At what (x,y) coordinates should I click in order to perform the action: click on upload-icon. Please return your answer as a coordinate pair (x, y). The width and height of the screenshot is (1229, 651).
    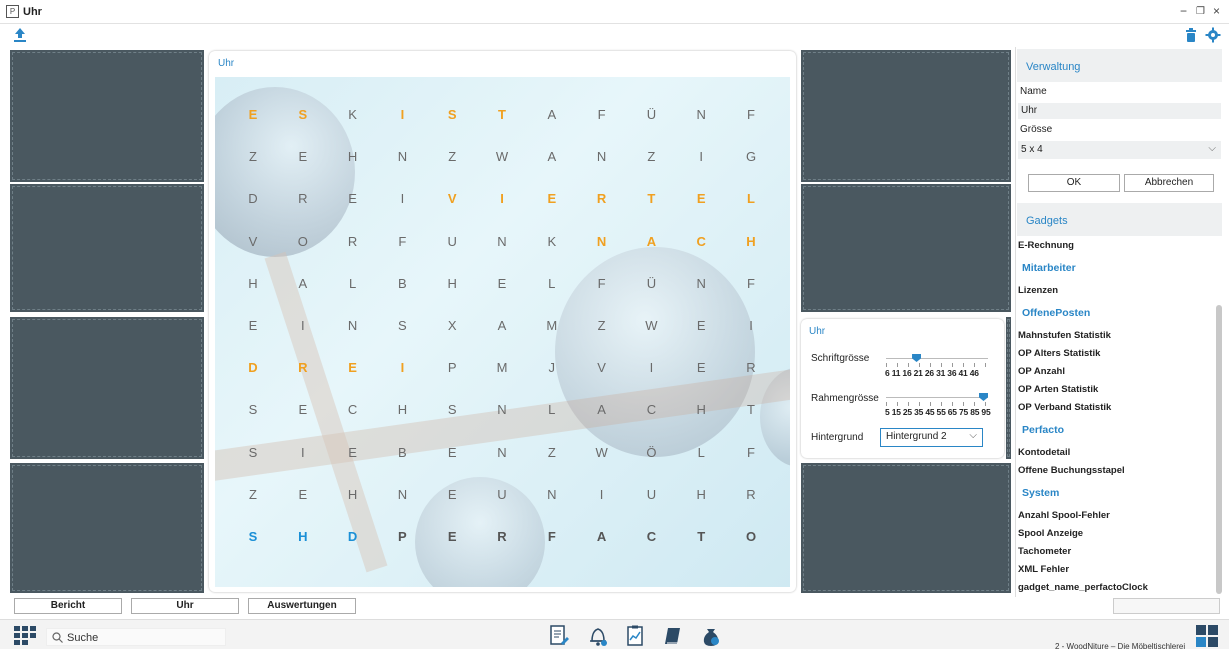
    Looking at the image, I should click on (20, 35).